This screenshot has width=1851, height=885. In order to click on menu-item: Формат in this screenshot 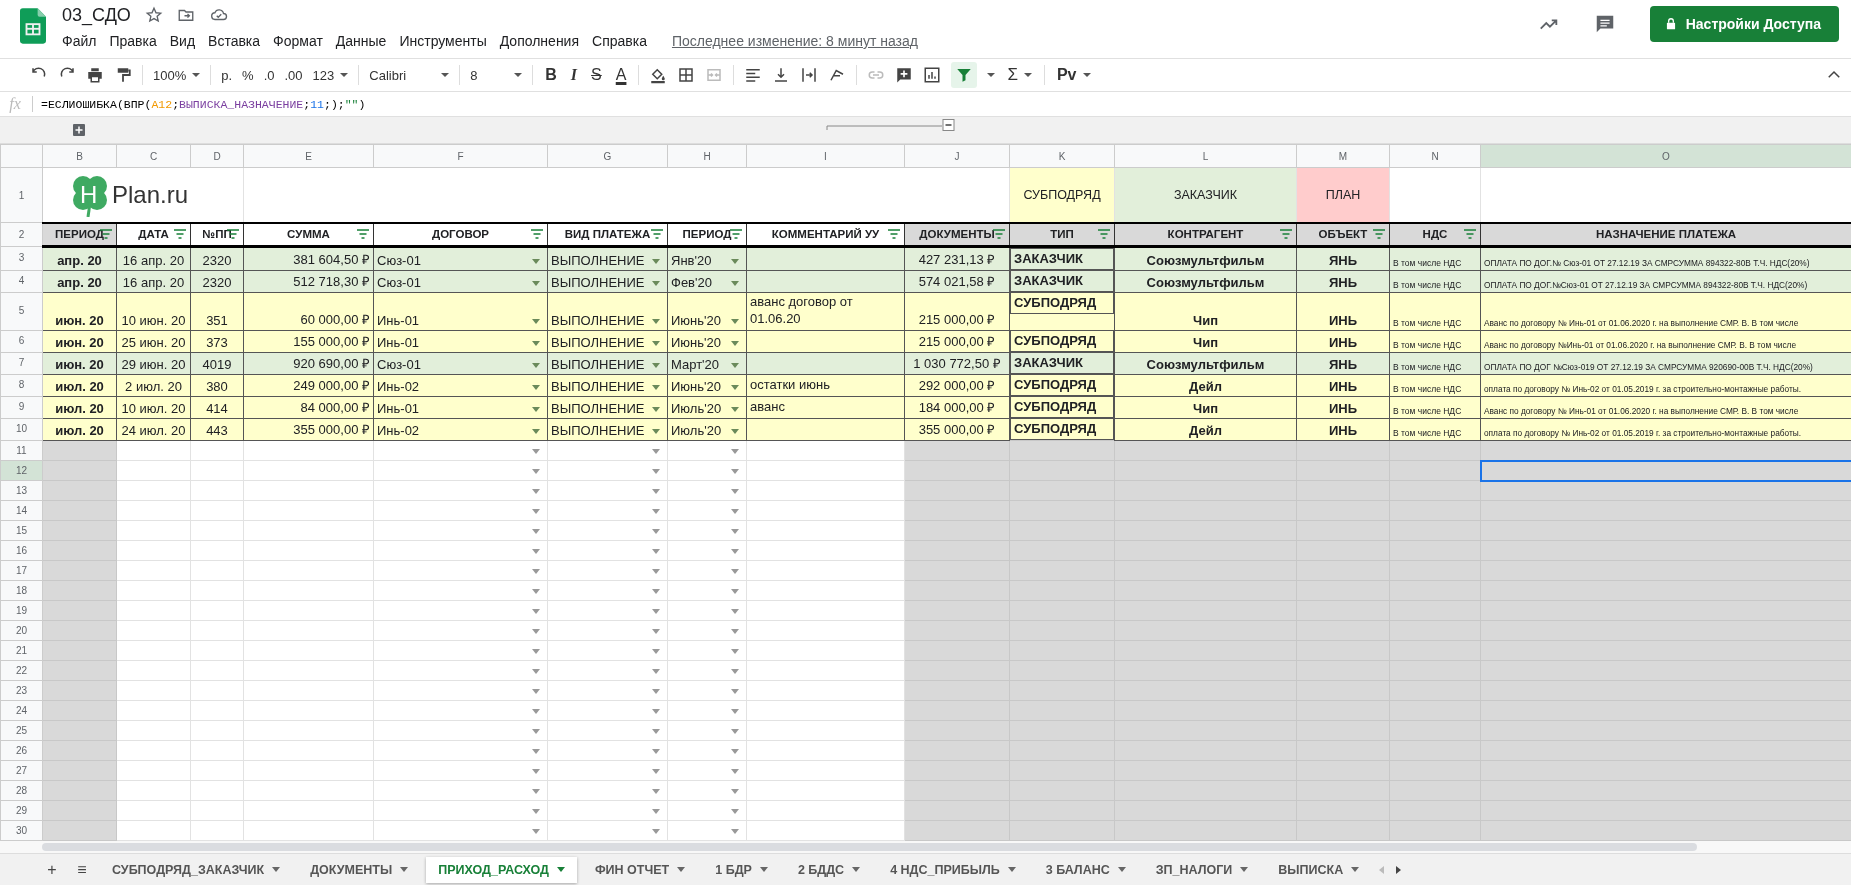, I will do `click(301, 41)`.